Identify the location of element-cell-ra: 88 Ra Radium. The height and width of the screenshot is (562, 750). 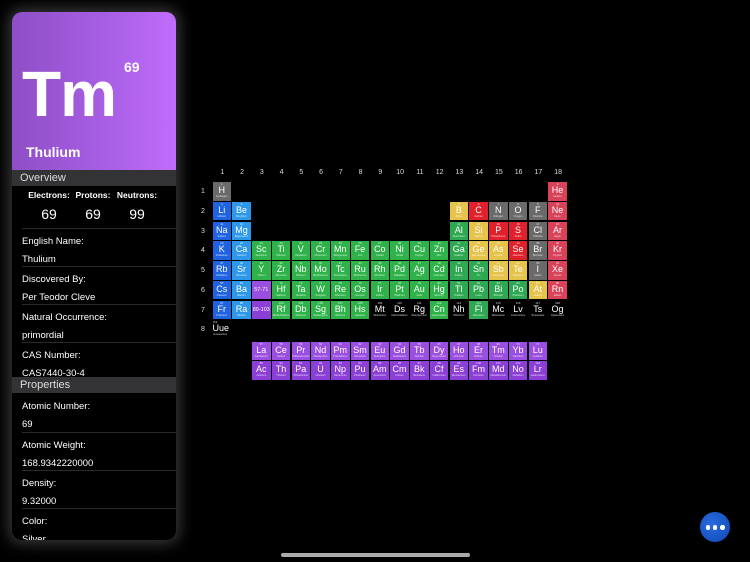
(241, 310).